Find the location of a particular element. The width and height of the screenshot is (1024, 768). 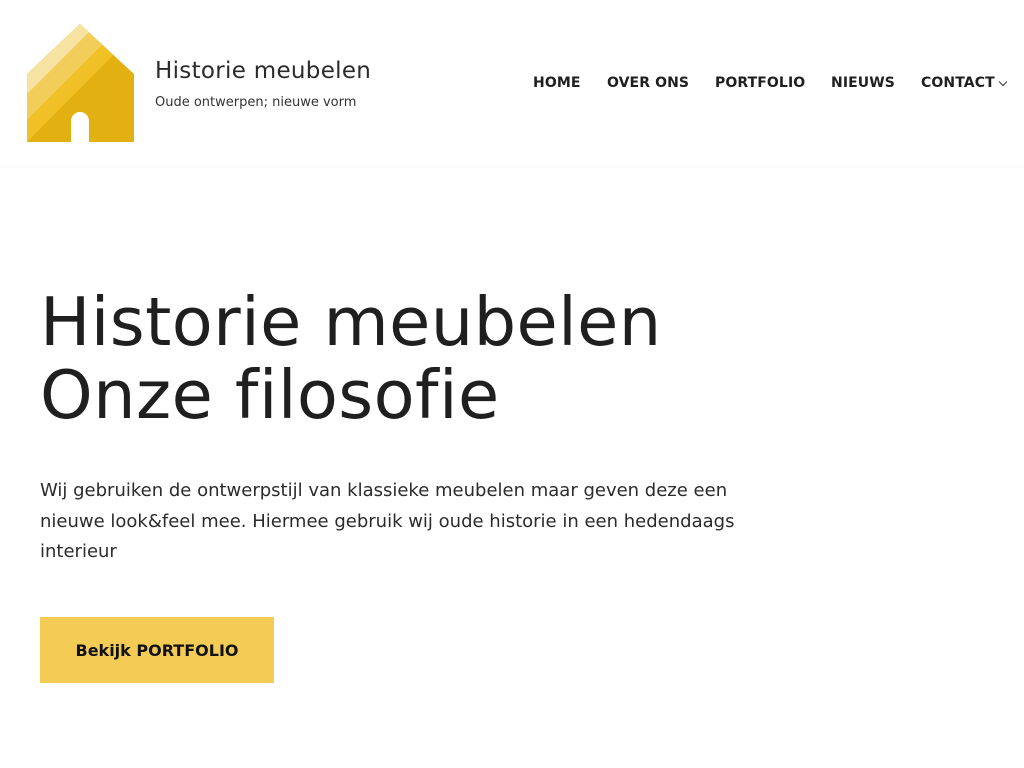

view-portfolio-button: Bekijk PORTFOLIO is located at coordinates (157, 650).